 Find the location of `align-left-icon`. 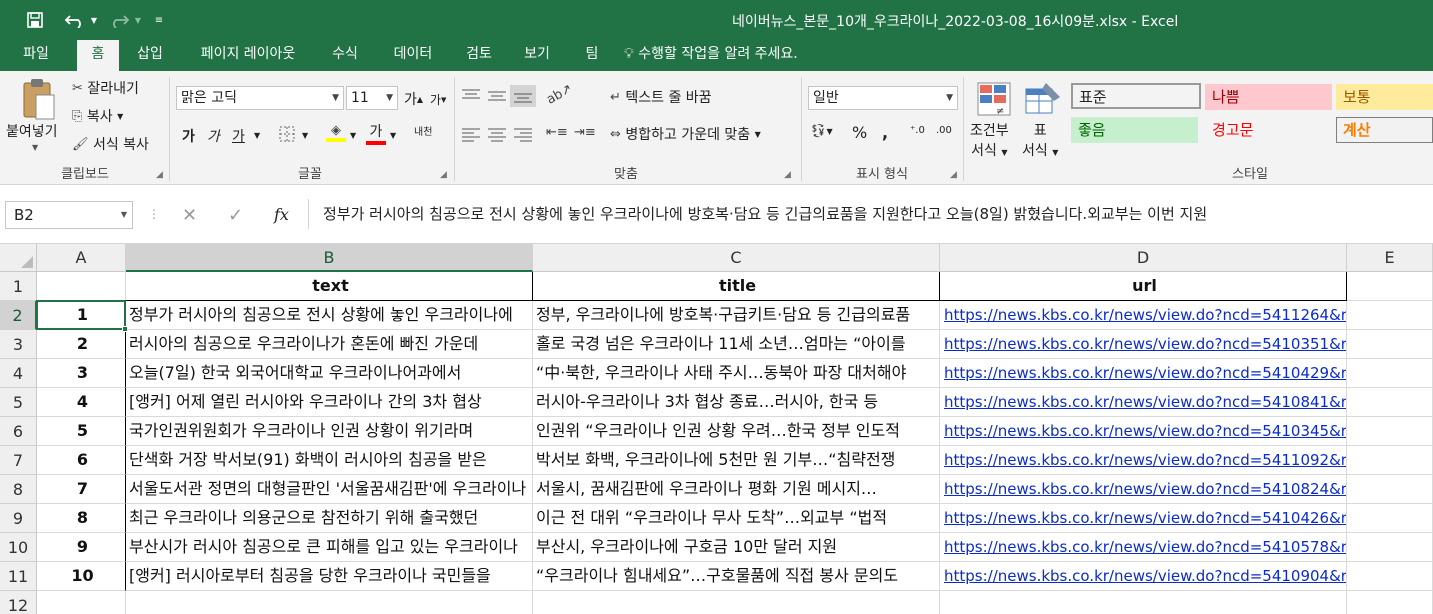

align-left-icon is located at coordinates (471, 134).